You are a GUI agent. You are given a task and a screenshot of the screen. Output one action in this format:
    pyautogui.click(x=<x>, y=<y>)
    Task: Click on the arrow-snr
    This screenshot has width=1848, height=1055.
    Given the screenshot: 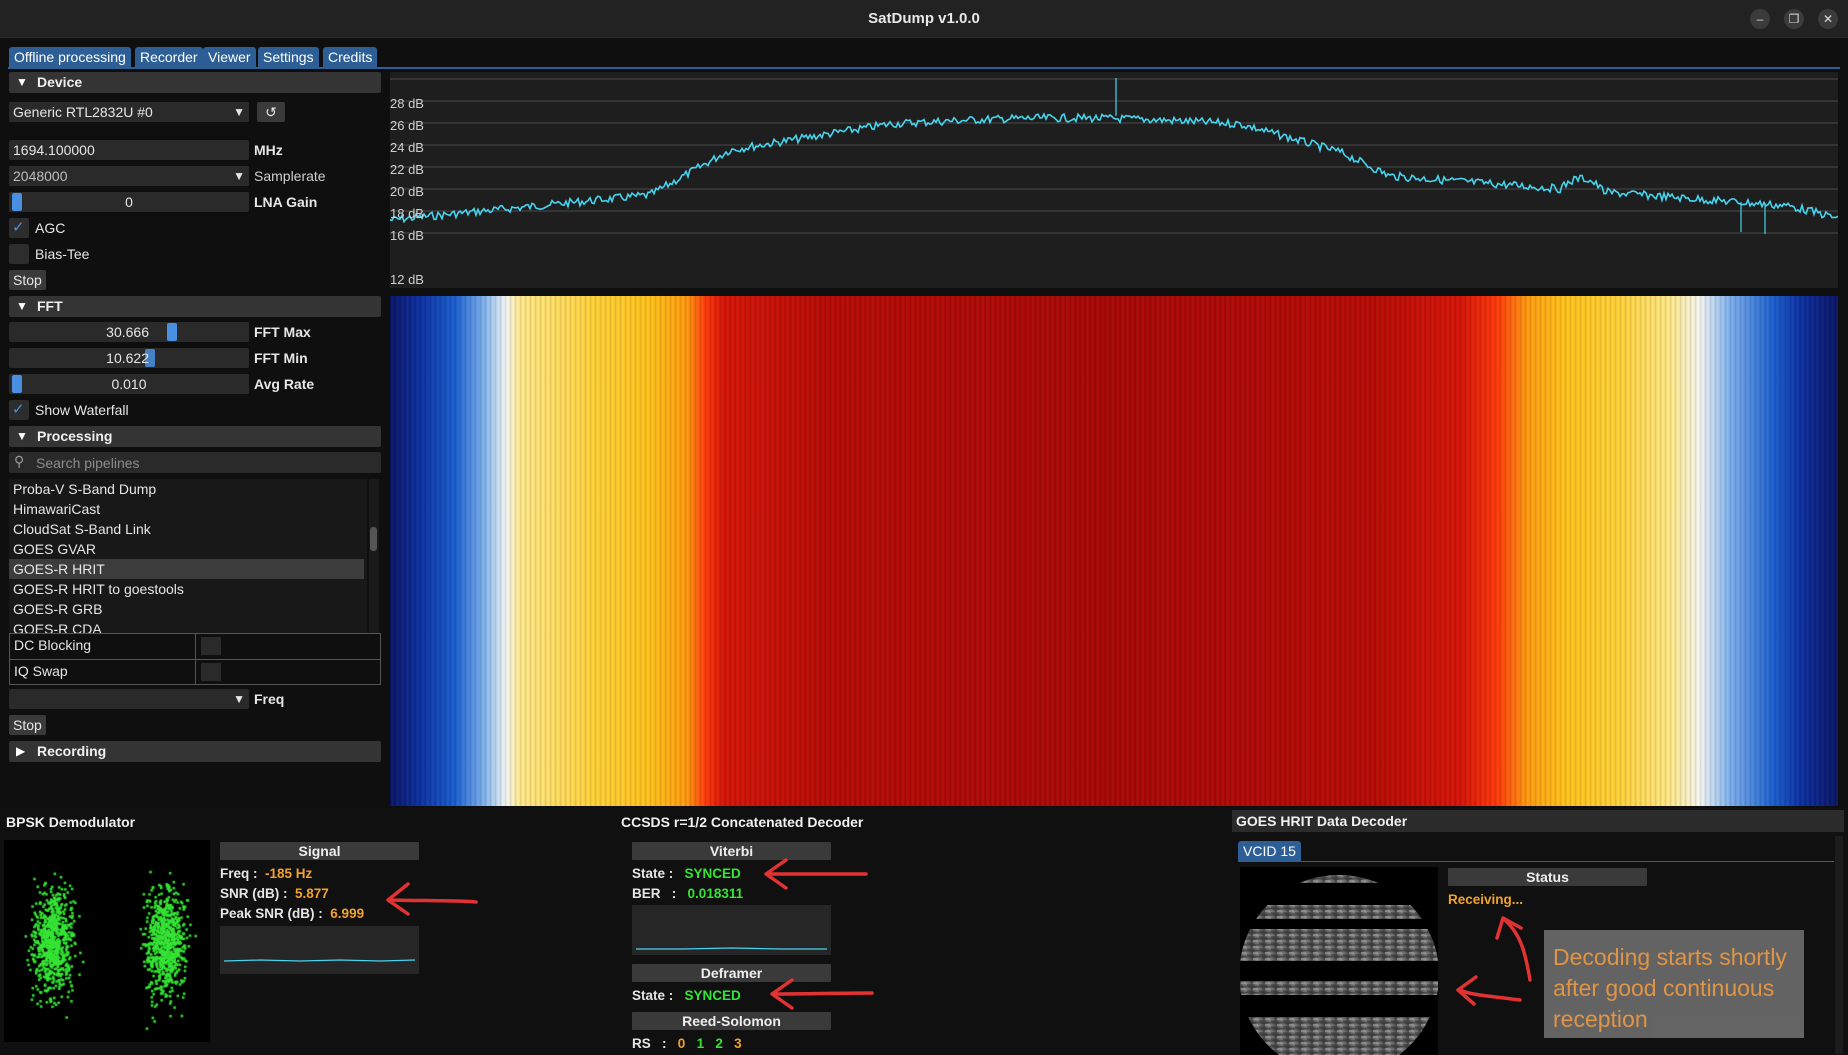 What is the action you would take?
    pyautogui.click(x=433, y=901)
    